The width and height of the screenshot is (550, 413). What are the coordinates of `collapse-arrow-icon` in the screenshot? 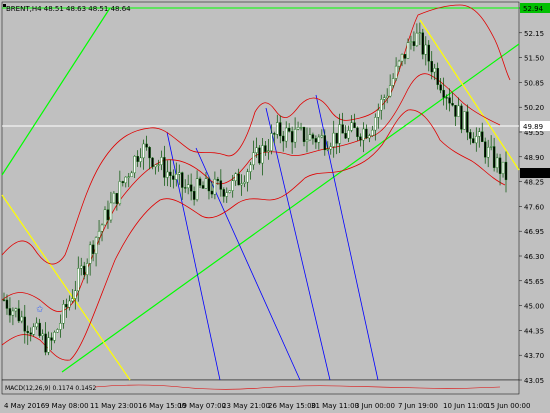 It's located at (4, 5).